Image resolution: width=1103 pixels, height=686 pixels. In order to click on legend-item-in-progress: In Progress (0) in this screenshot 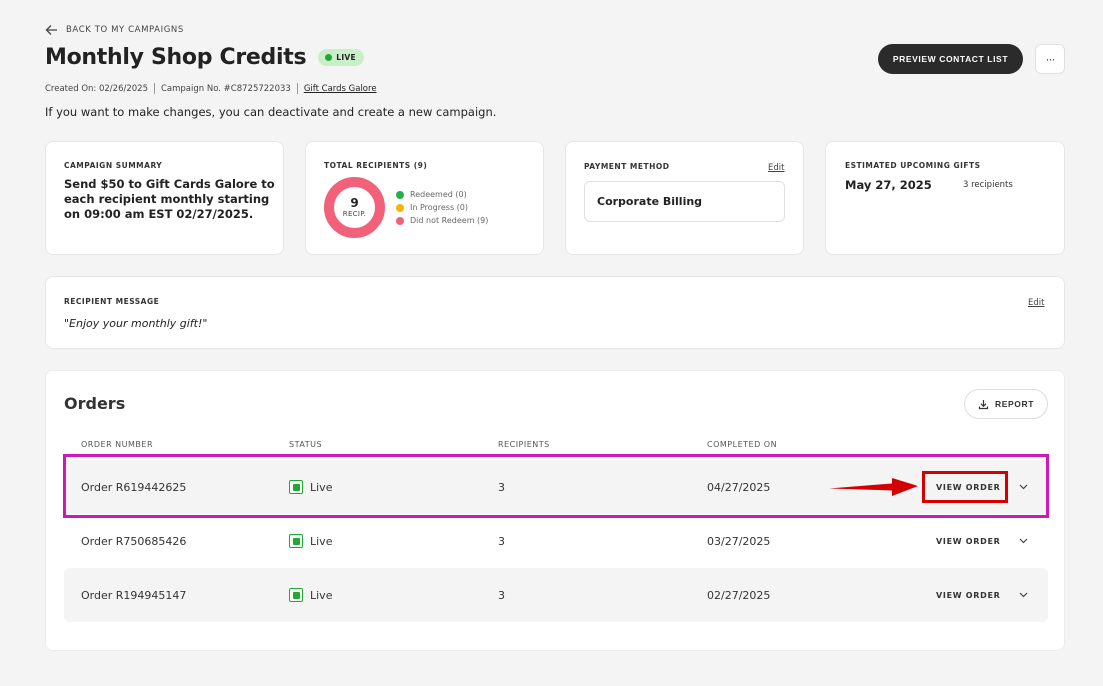, I will do `click(442, 207)`.